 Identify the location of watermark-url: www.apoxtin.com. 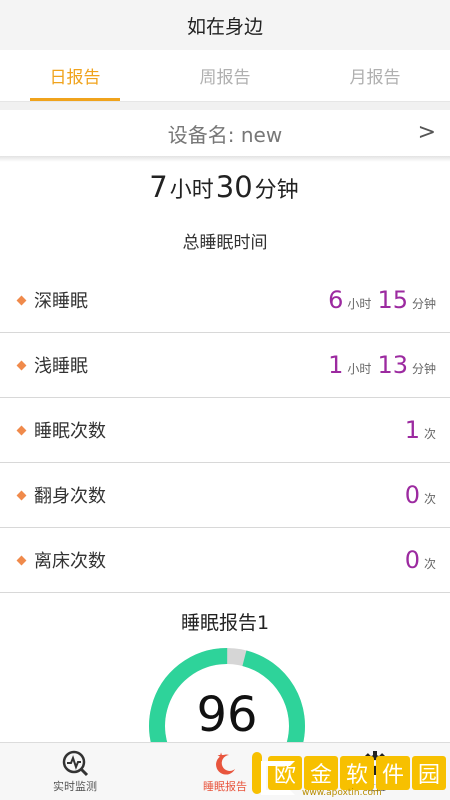
(342, 793).